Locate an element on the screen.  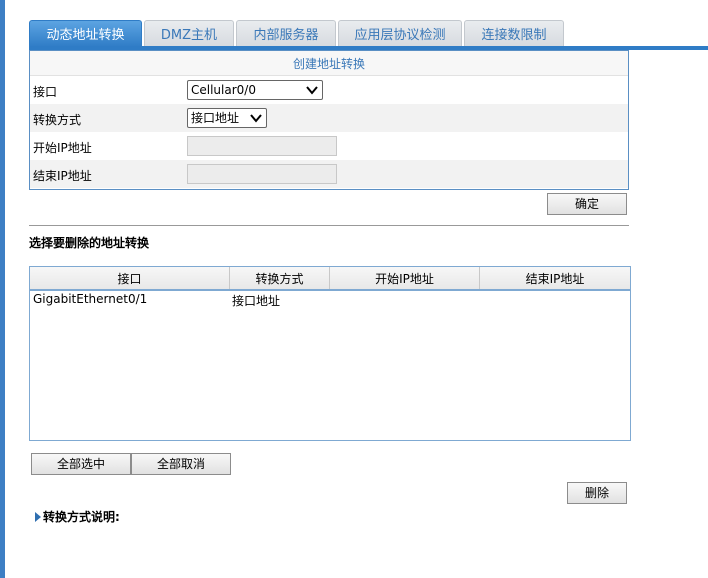
form-title: 创建地址转换 is located at coordinates (329, 63).